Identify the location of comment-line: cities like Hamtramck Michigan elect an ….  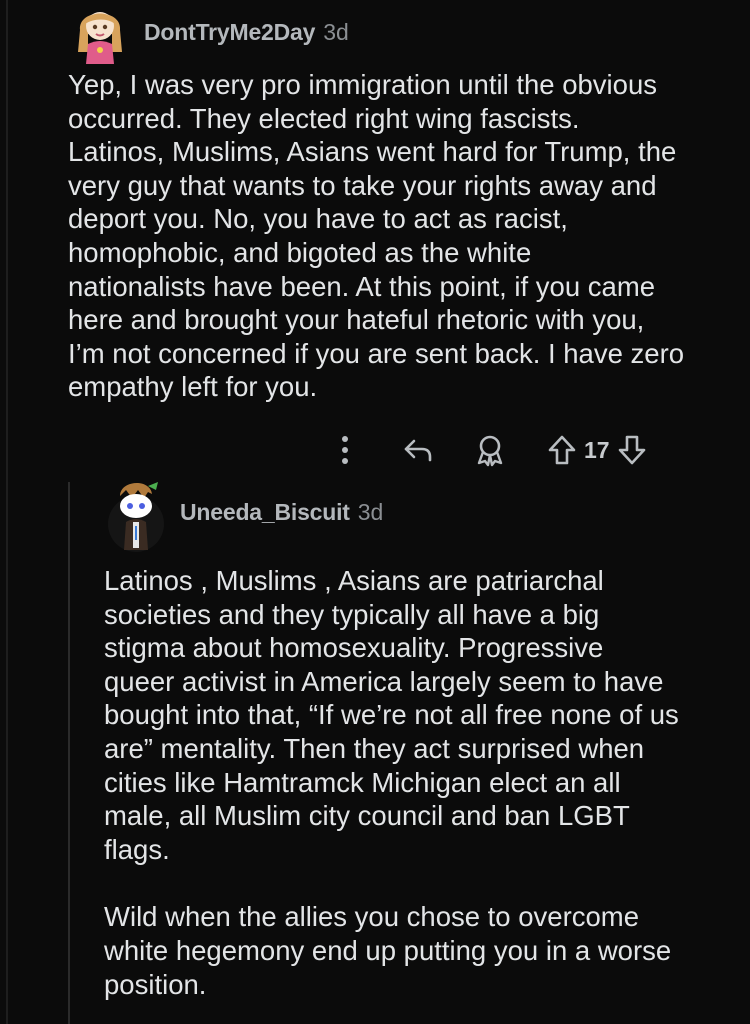
(362, 782).